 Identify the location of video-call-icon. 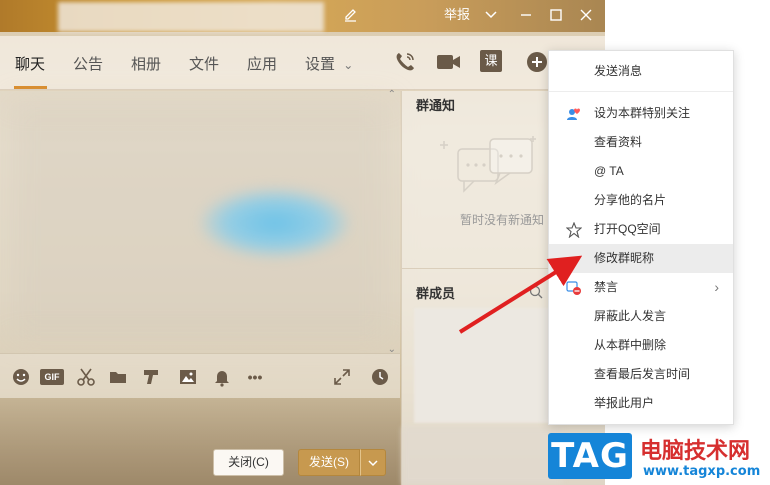
(449, 62).